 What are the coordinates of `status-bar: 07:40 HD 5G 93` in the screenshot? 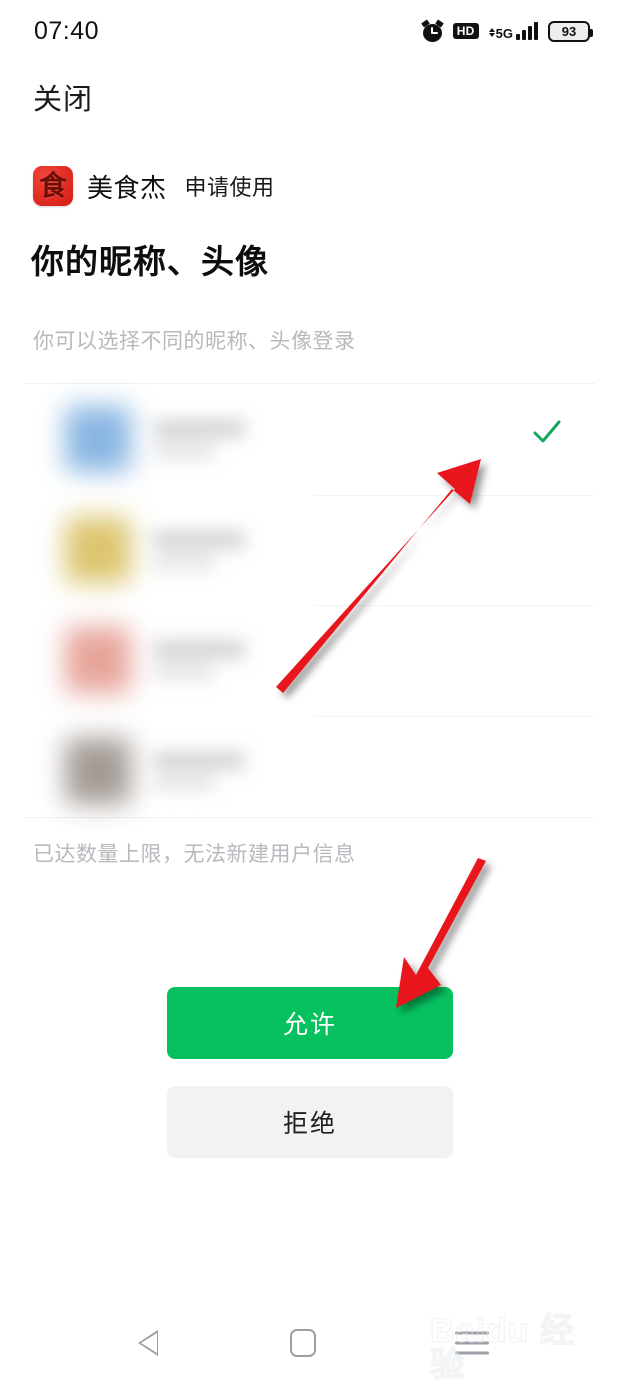 It's located at (310, 31).